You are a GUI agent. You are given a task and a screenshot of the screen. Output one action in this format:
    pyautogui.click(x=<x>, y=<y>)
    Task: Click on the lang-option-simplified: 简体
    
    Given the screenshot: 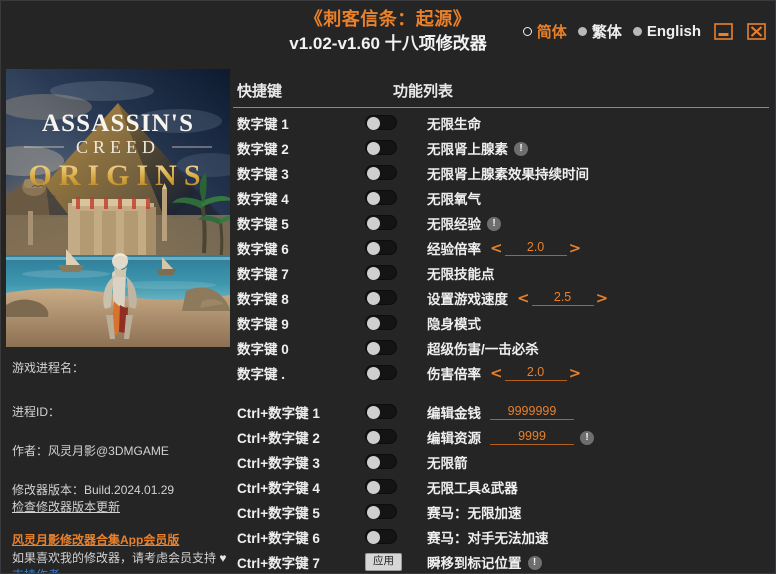 What is the action you would take?
    pyautogui.click(x=544, y=31)
    